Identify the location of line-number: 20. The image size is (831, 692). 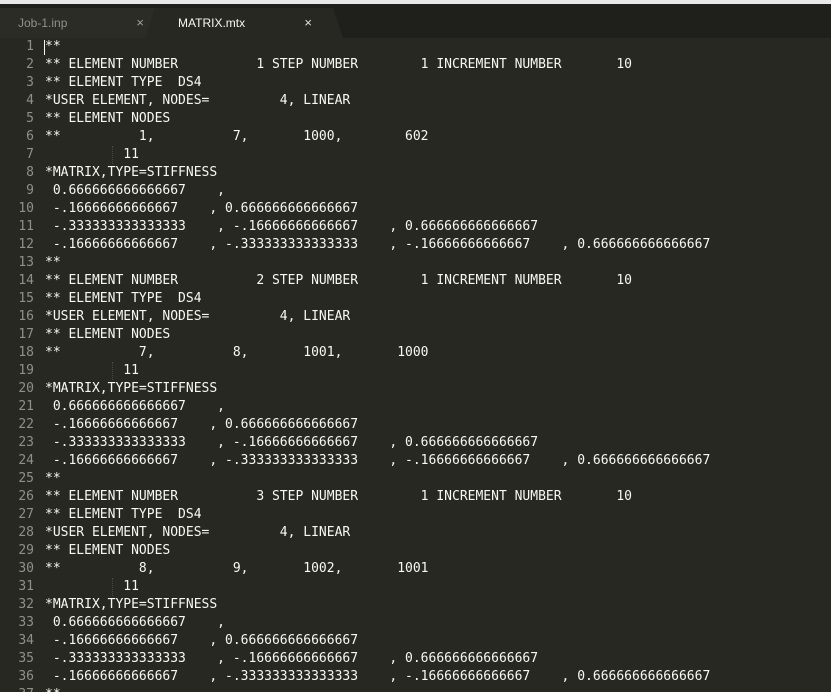
(26, 388).